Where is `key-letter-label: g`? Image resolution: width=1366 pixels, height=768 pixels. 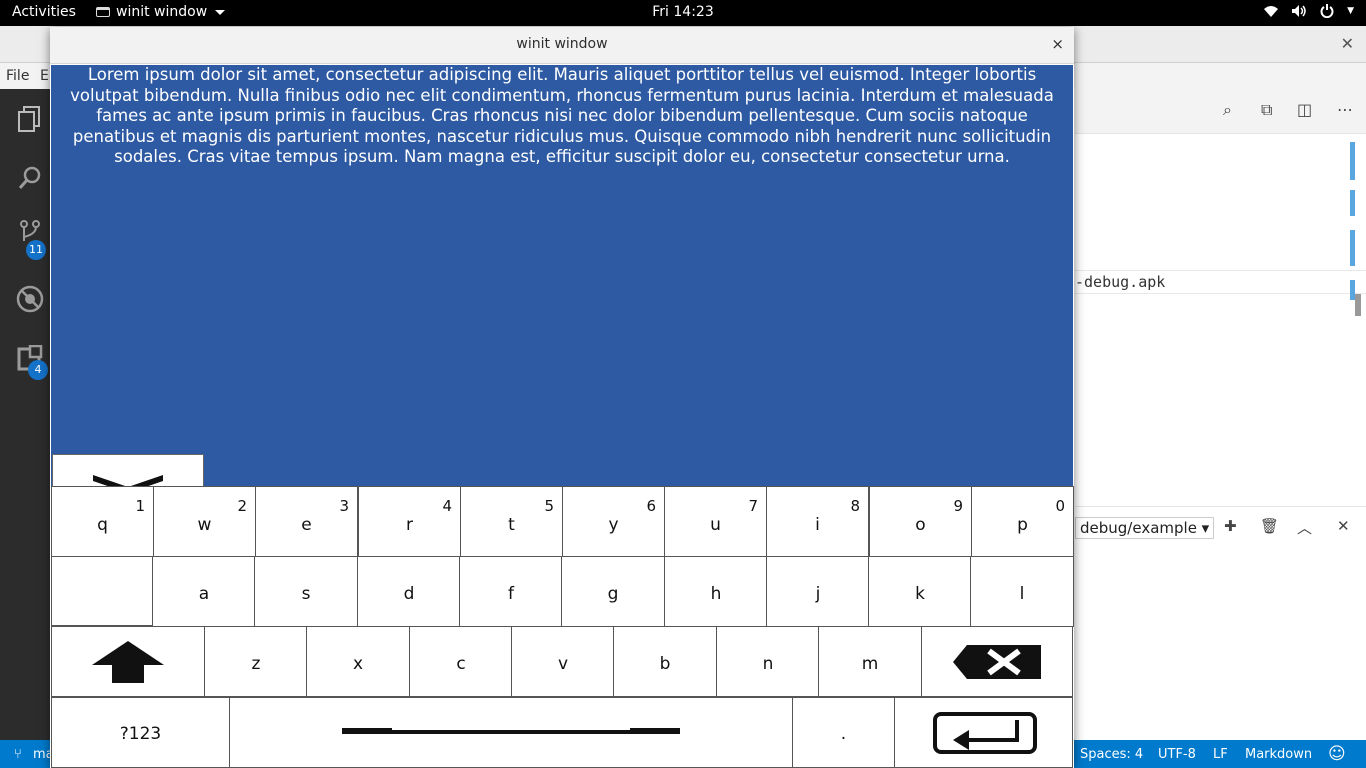 key-letter-label: g is located at coordinates (613, 594).